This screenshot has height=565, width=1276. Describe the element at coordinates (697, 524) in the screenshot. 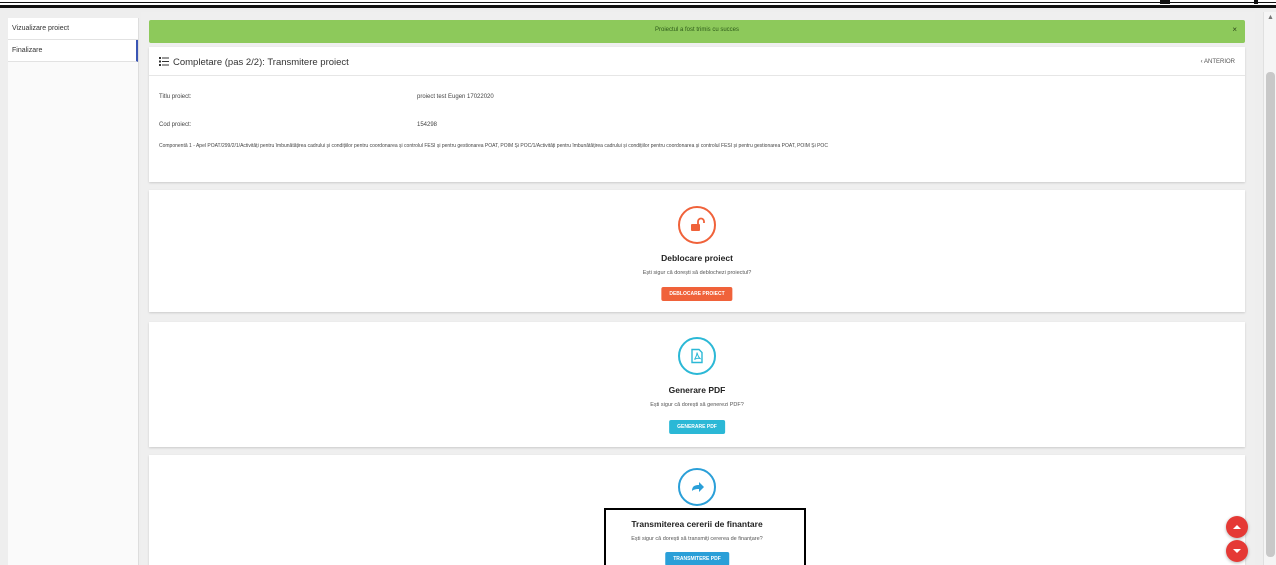

I see `submit-title: Transmiterea cererii de finantare` at that location.